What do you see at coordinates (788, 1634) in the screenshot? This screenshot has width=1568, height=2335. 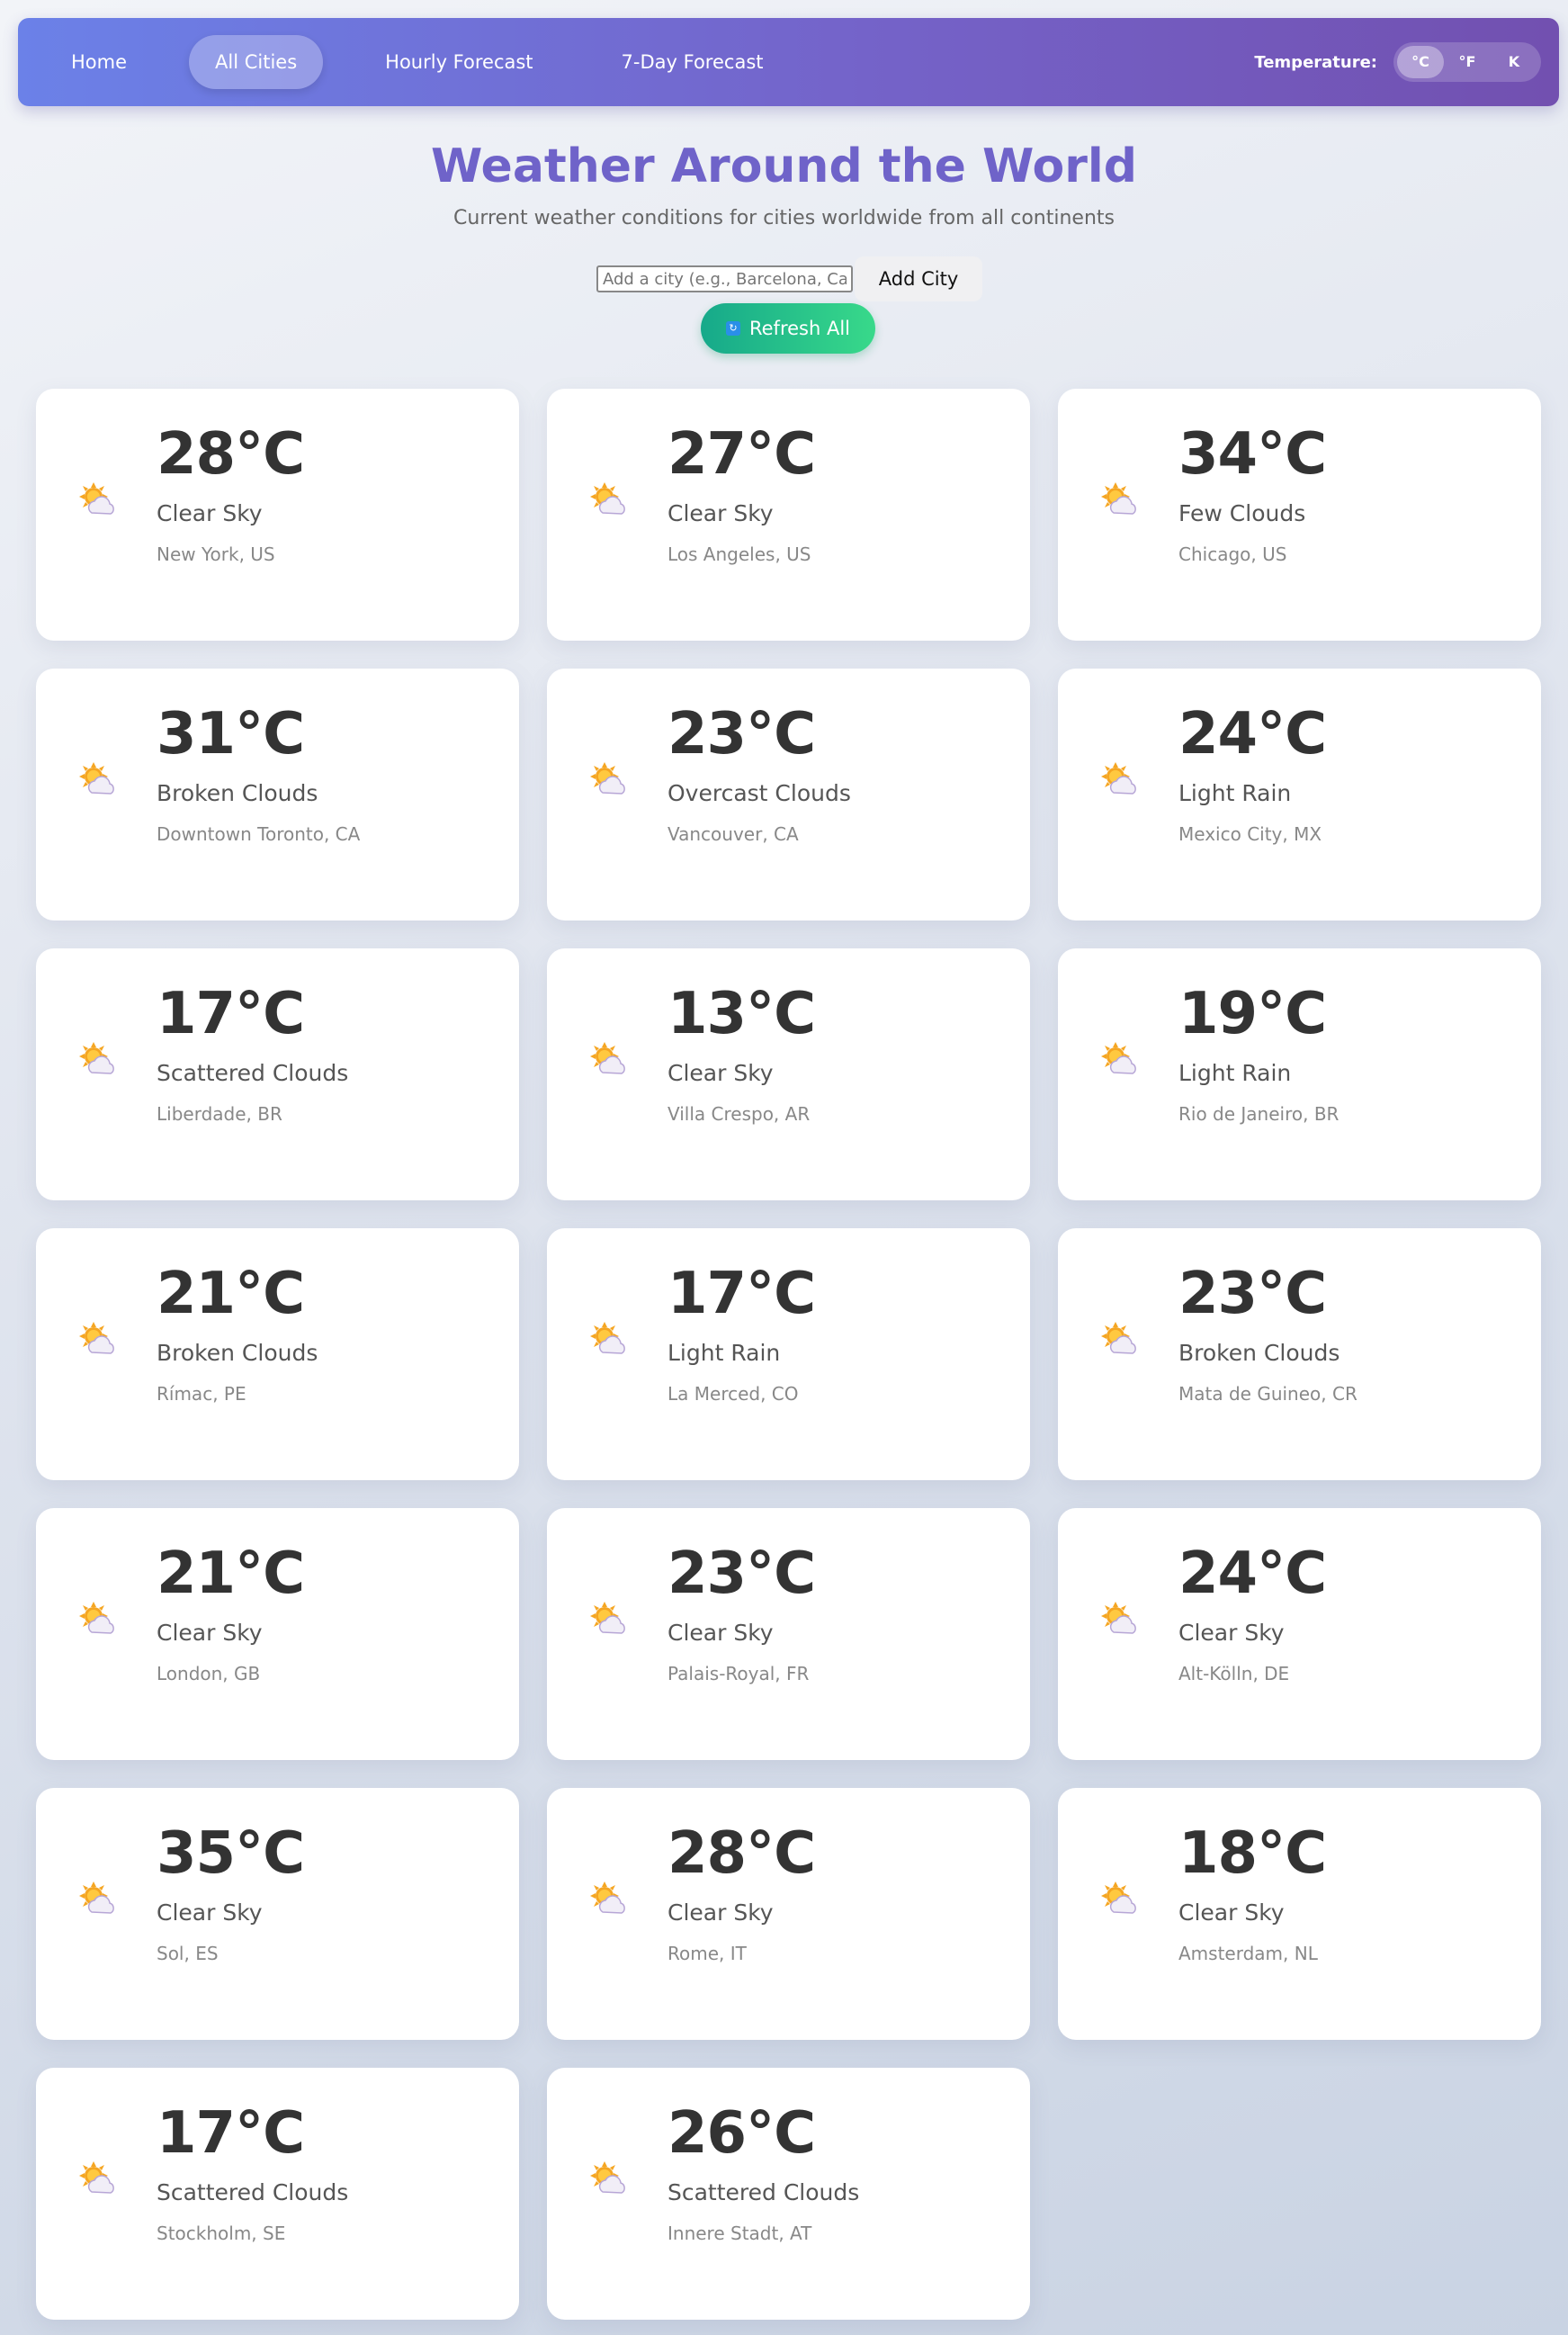 I see `city-weather-card: 23°C Clear Sky Palais-Royal, FR` at bounding box center [788, 1634].